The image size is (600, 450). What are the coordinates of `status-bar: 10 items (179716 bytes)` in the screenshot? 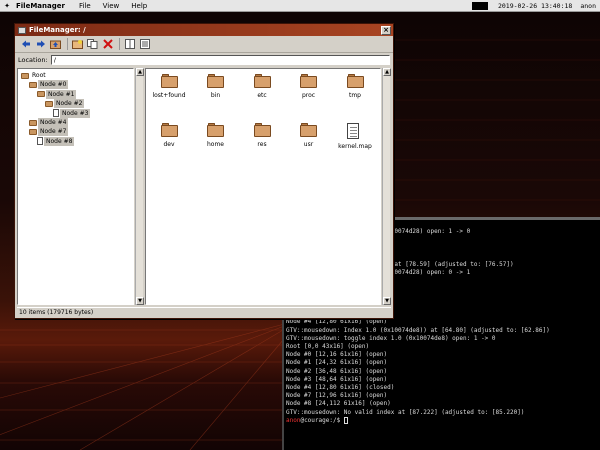 It's located at (204, 312).